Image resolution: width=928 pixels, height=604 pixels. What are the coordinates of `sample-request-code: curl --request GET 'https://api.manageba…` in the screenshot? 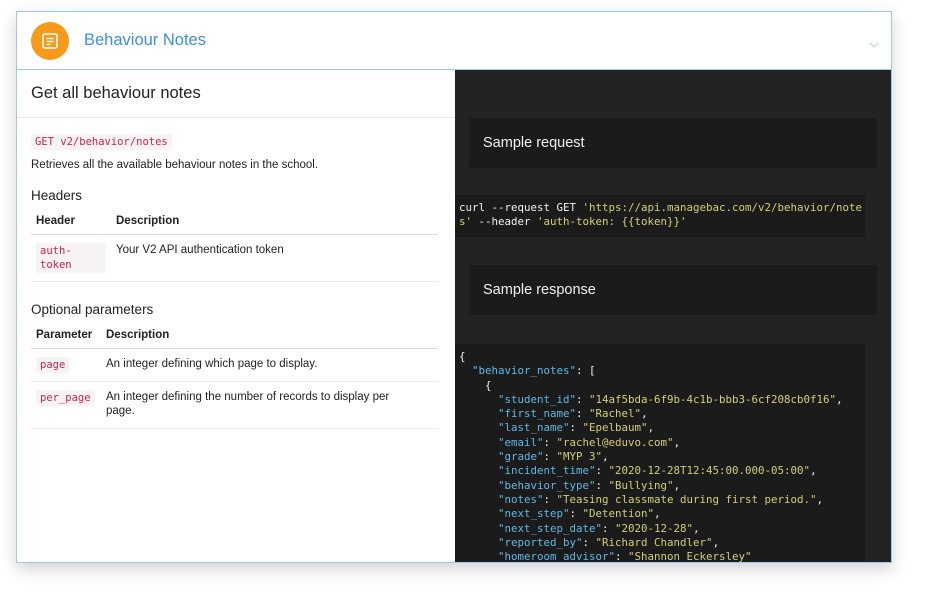 It's located at (660, 216).